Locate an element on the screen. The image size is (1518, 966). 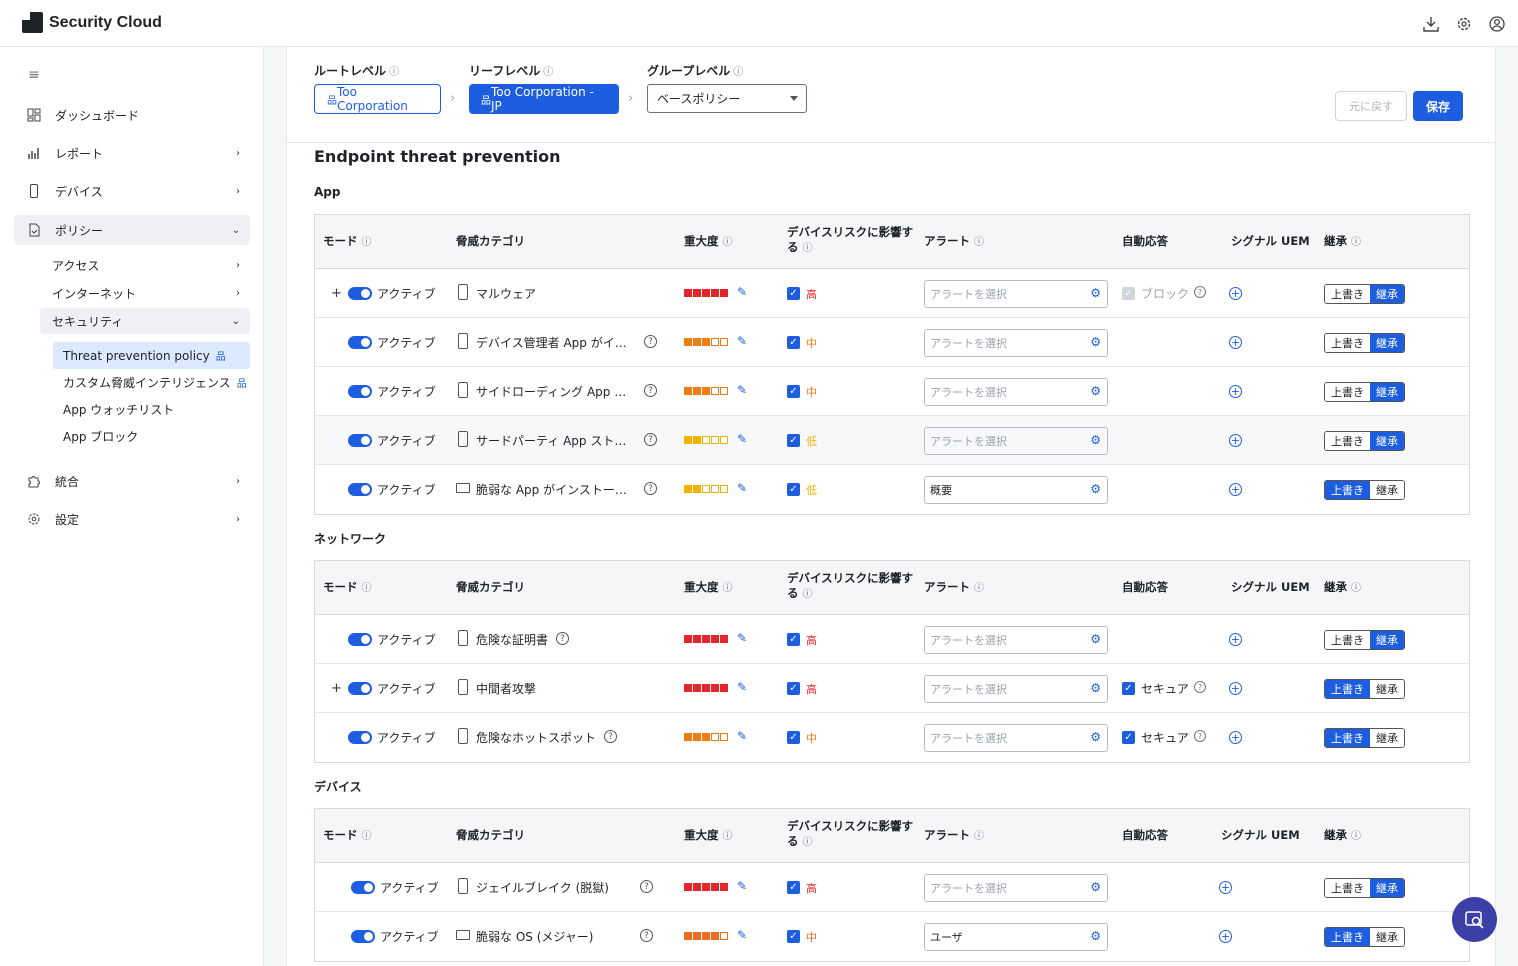
sidebar-item-reports: レポート › is located at coordinates (132, 153).